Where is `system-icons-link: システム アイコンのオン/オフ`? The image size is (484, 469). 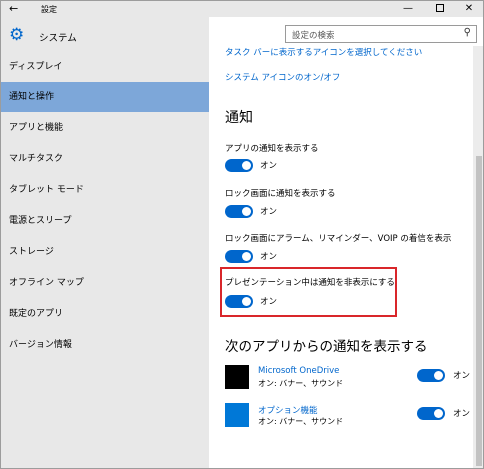
system-icons-link: システム アイコンのオン/オフ is located at coordinates (282, 77).